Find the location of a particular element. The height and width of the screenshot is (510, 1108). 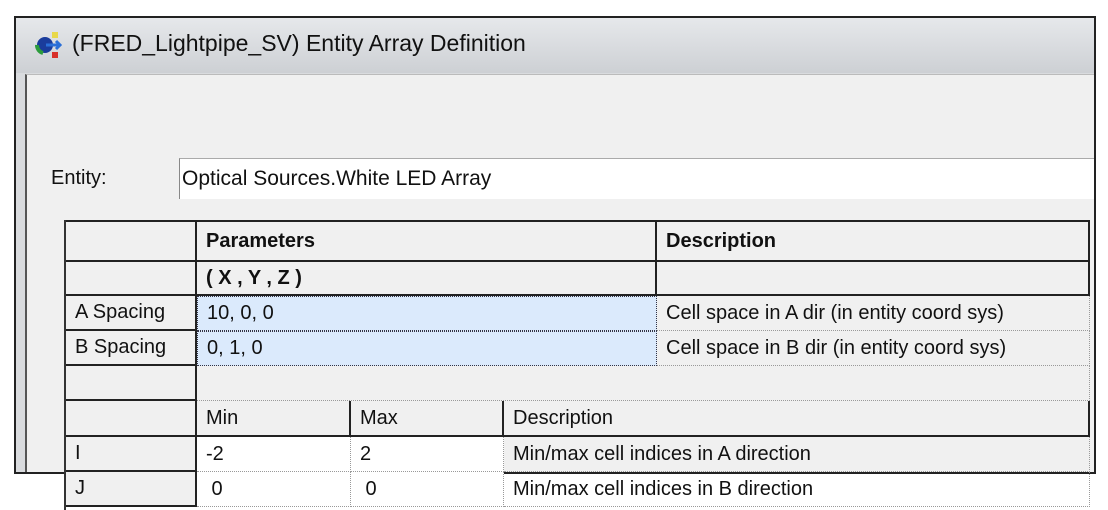

row-header-b-spacing: B Spacing is located at coordinates (131, 348).